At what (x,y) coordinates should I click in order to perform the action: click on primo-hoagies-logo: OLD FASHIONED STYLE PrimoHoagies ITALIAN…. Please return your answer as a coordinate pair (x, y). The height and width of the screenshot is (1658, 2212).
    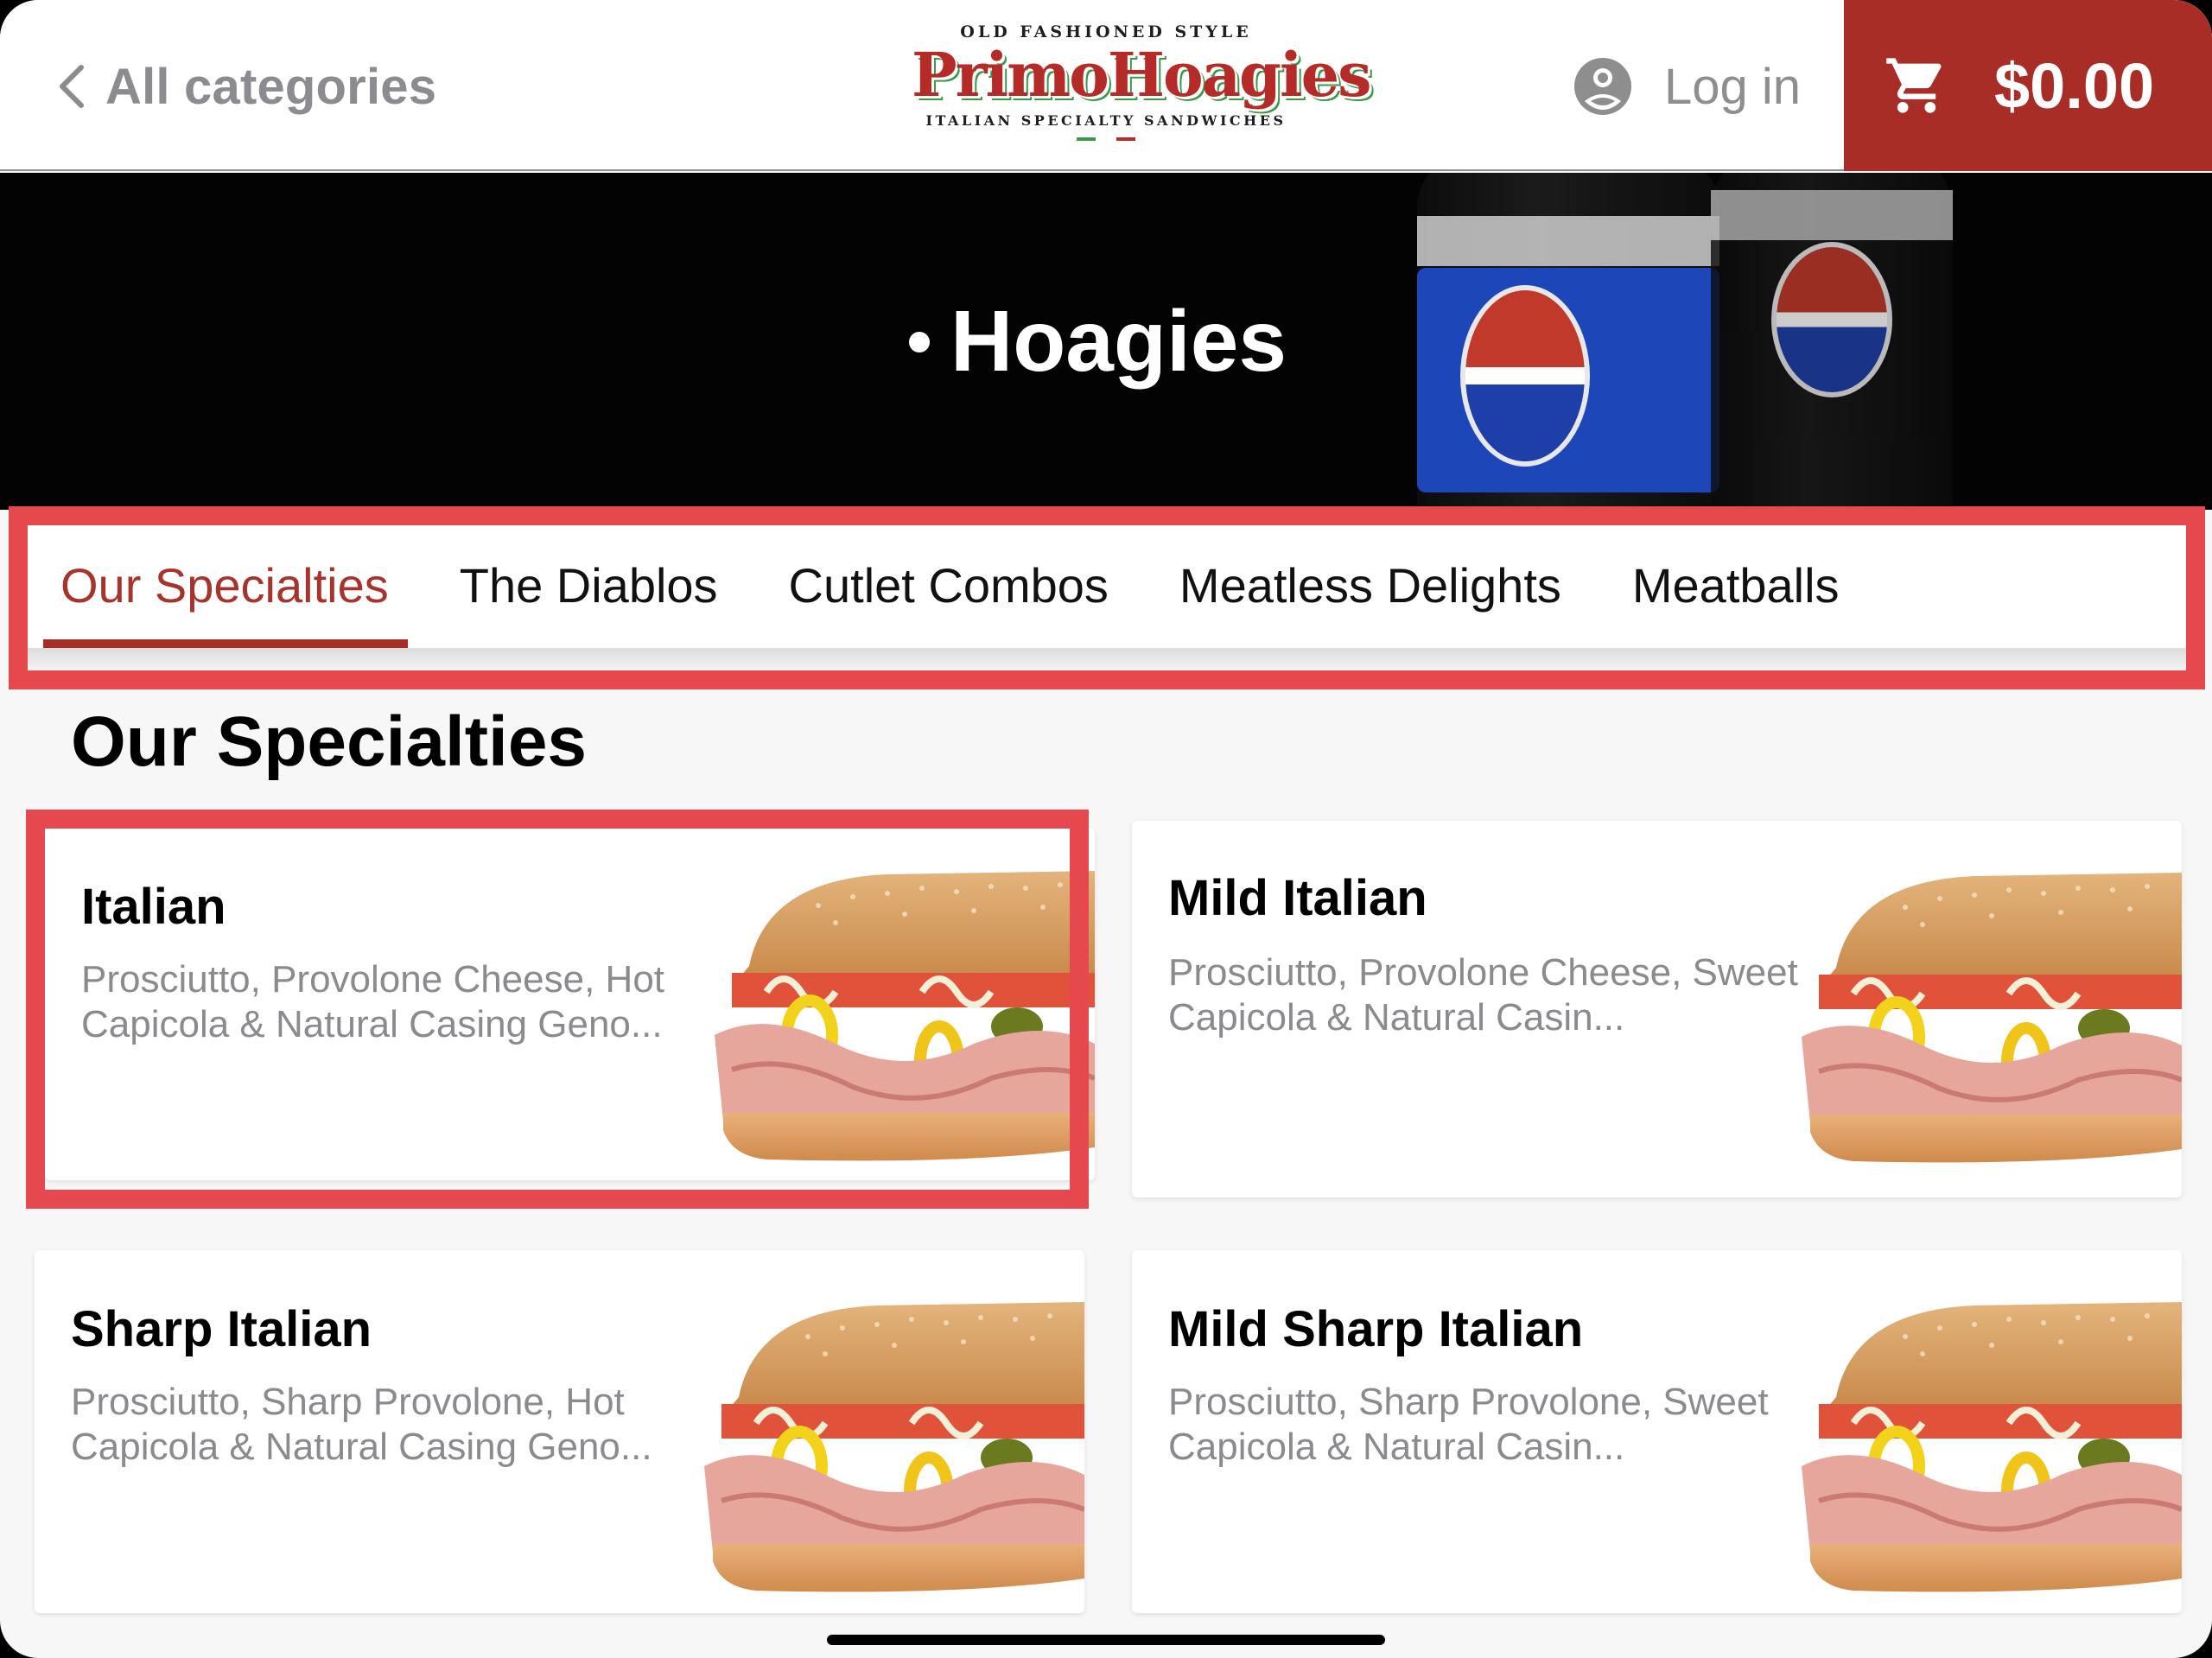
    Looking at the image, I should click on (1142, 88).